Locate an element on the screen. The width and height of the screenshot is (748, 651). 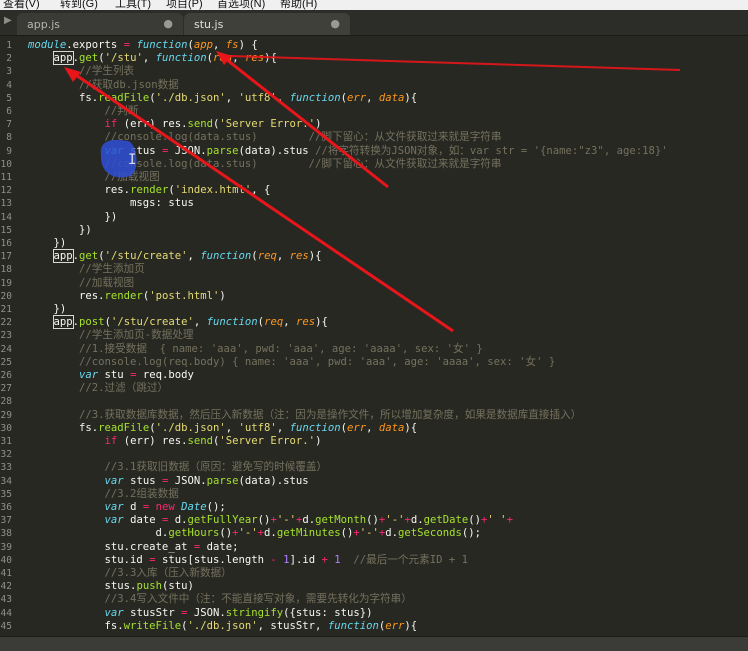
code-token: readFile is located at coordinates (124, 97).